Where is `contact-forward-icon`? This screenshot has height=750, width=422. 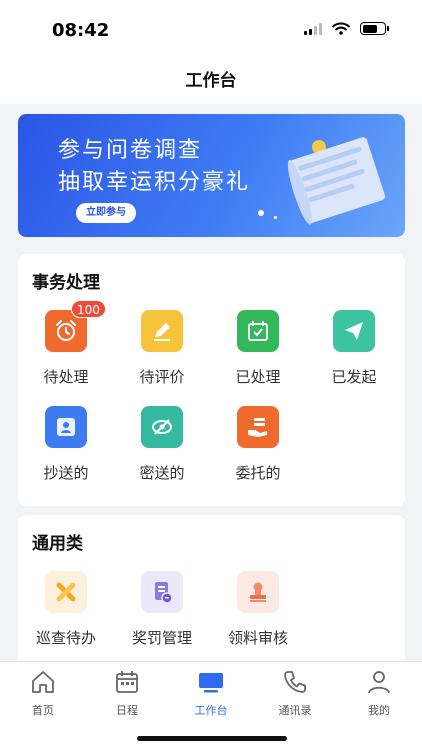
contact-forward-icon is located at coordinates (66, 427).